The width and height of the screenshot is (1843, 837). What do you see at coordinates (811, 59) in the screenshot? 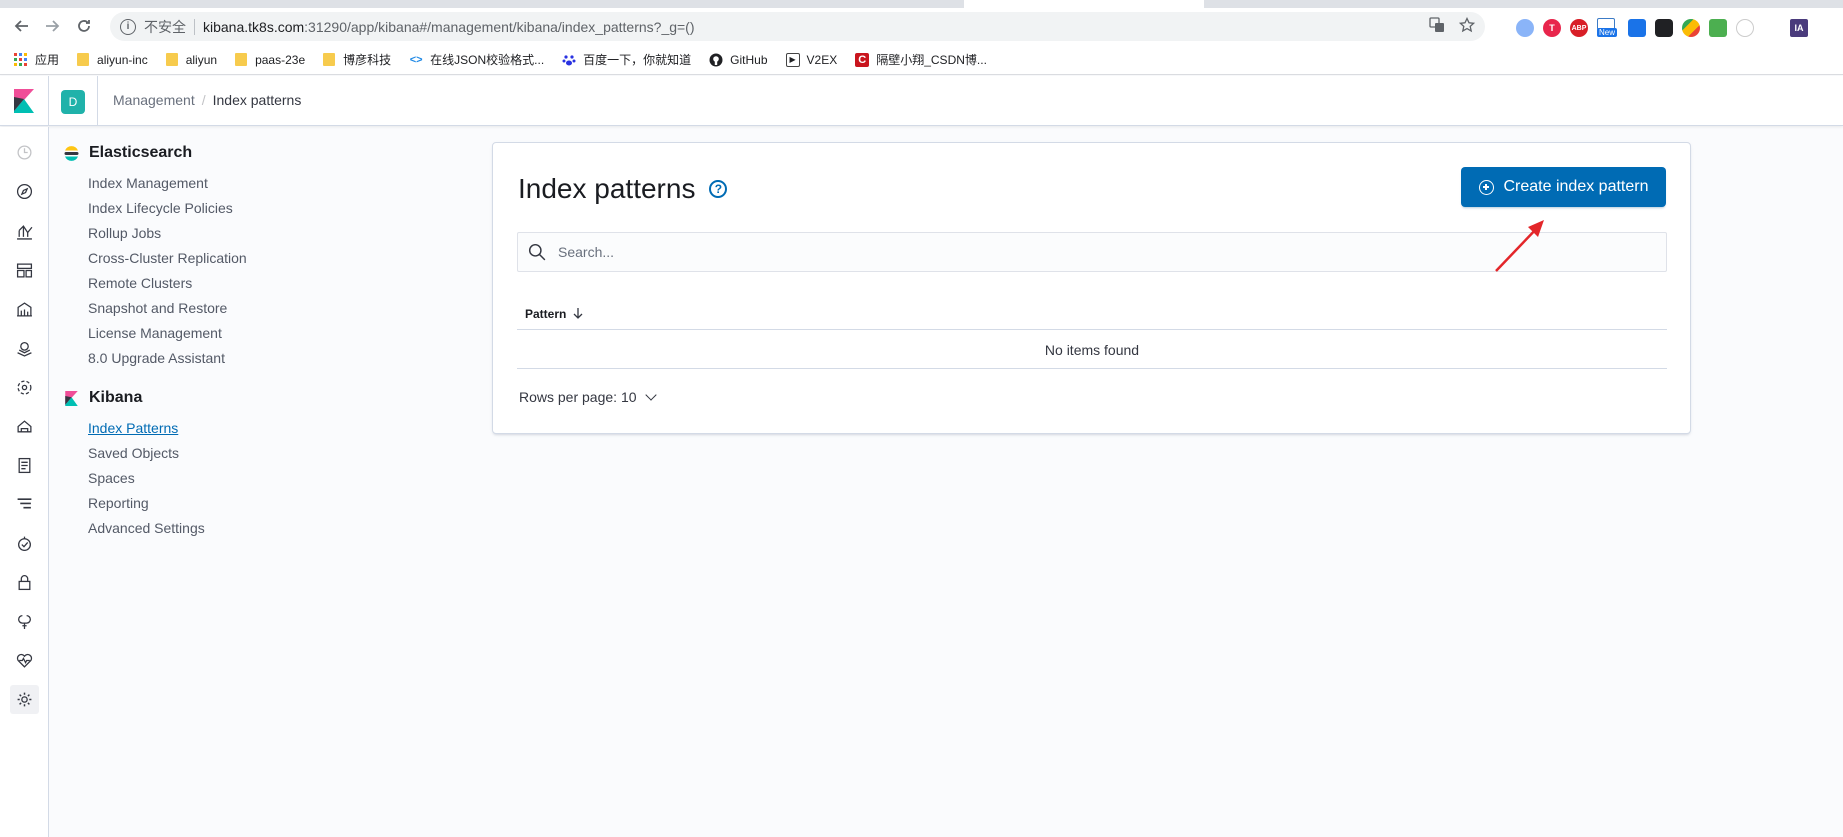
I see `bookmark-v2ex: ▶ V2EX` at bounding box center [811, 59].